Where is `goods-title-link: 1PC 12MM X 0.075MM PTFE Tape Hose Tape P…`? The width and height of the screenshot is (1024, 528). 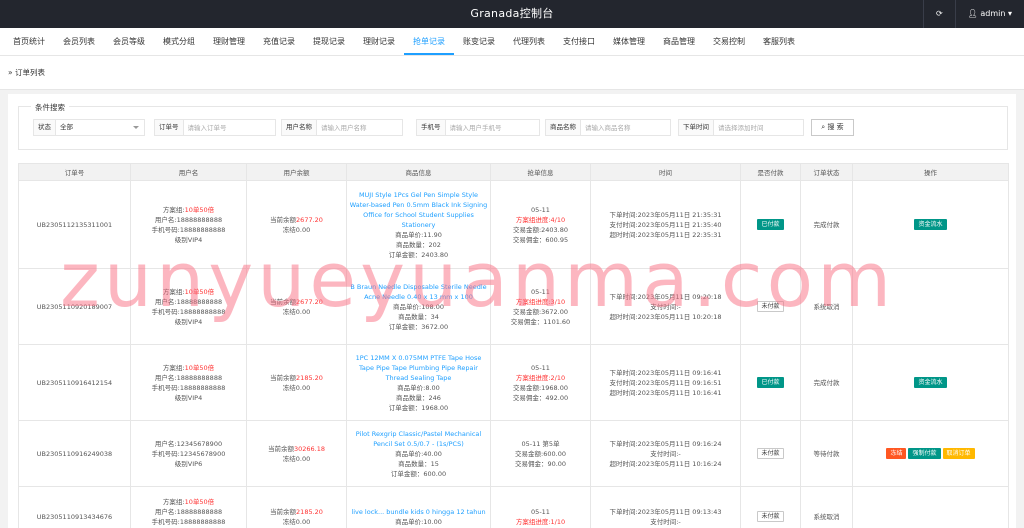
goods-title-link: 1PC 12MM X 0.075MM PTFE Tape Hose Tape P… is located at coordinates (418, 368).